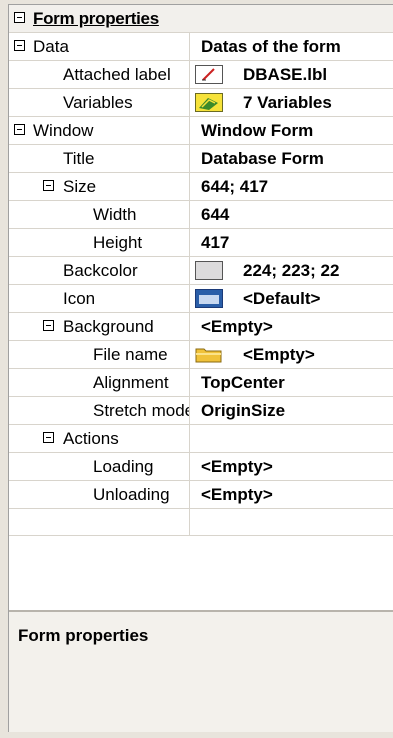 The image size is (393, 738). What do you see at coordinates (209, 74) in the screenshot?
I see `label-file-icon` at bounding box center [209, 74].